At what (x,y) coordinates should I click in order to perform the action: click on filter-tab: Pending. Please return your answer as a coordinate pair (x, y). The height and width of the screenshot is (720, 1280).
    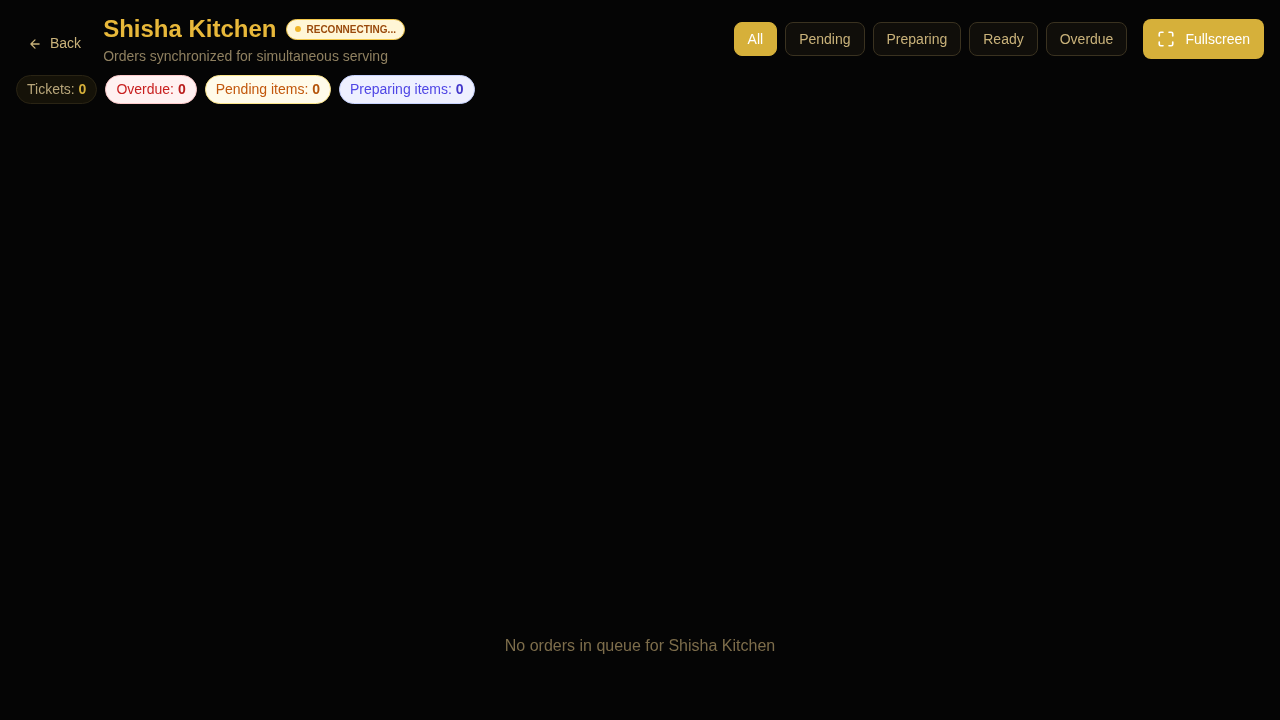
    Looking at the image, I should click on (825, 39).